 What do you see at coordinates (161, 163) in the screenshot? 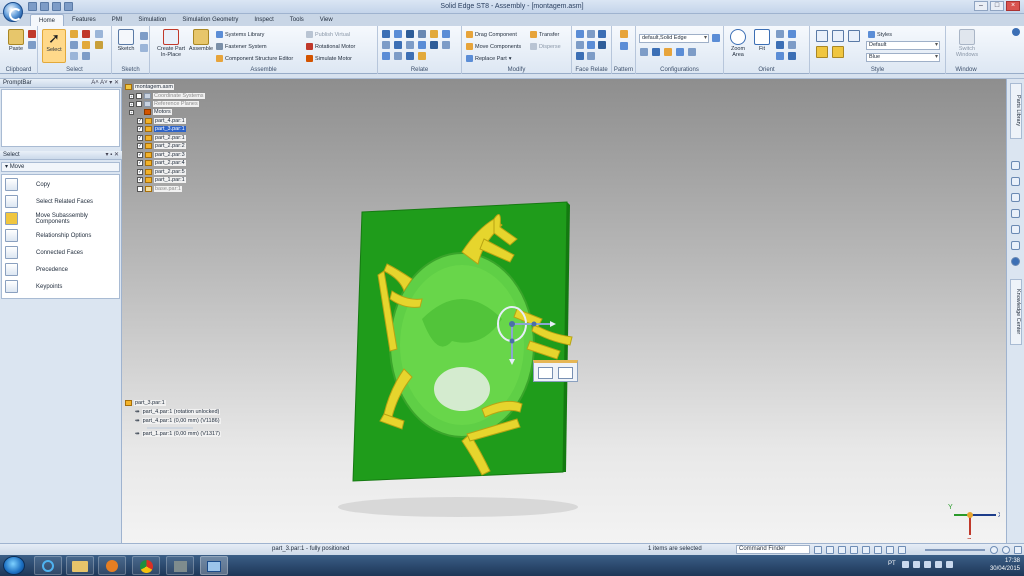
I see `tree-item: ✓ part_2.par:4` at bounding box center [161, 163].